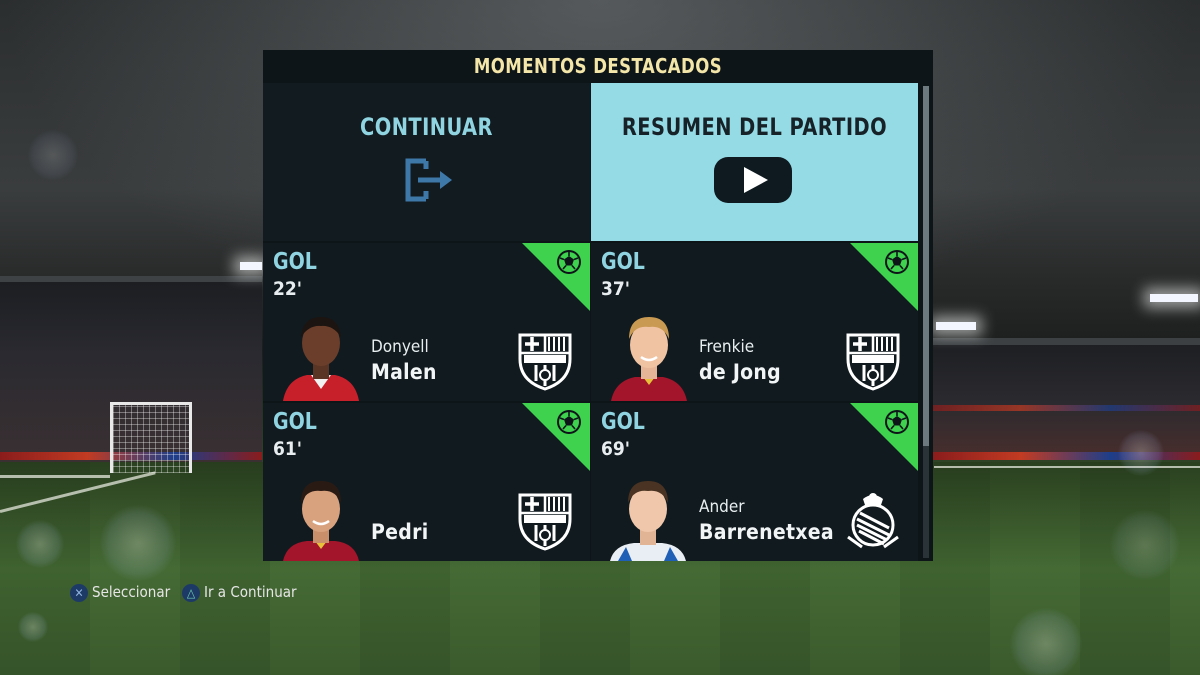 The width and height of the screenshot is (1200, 675). I want to click on player-last-name: Malen, so click(404, 372).